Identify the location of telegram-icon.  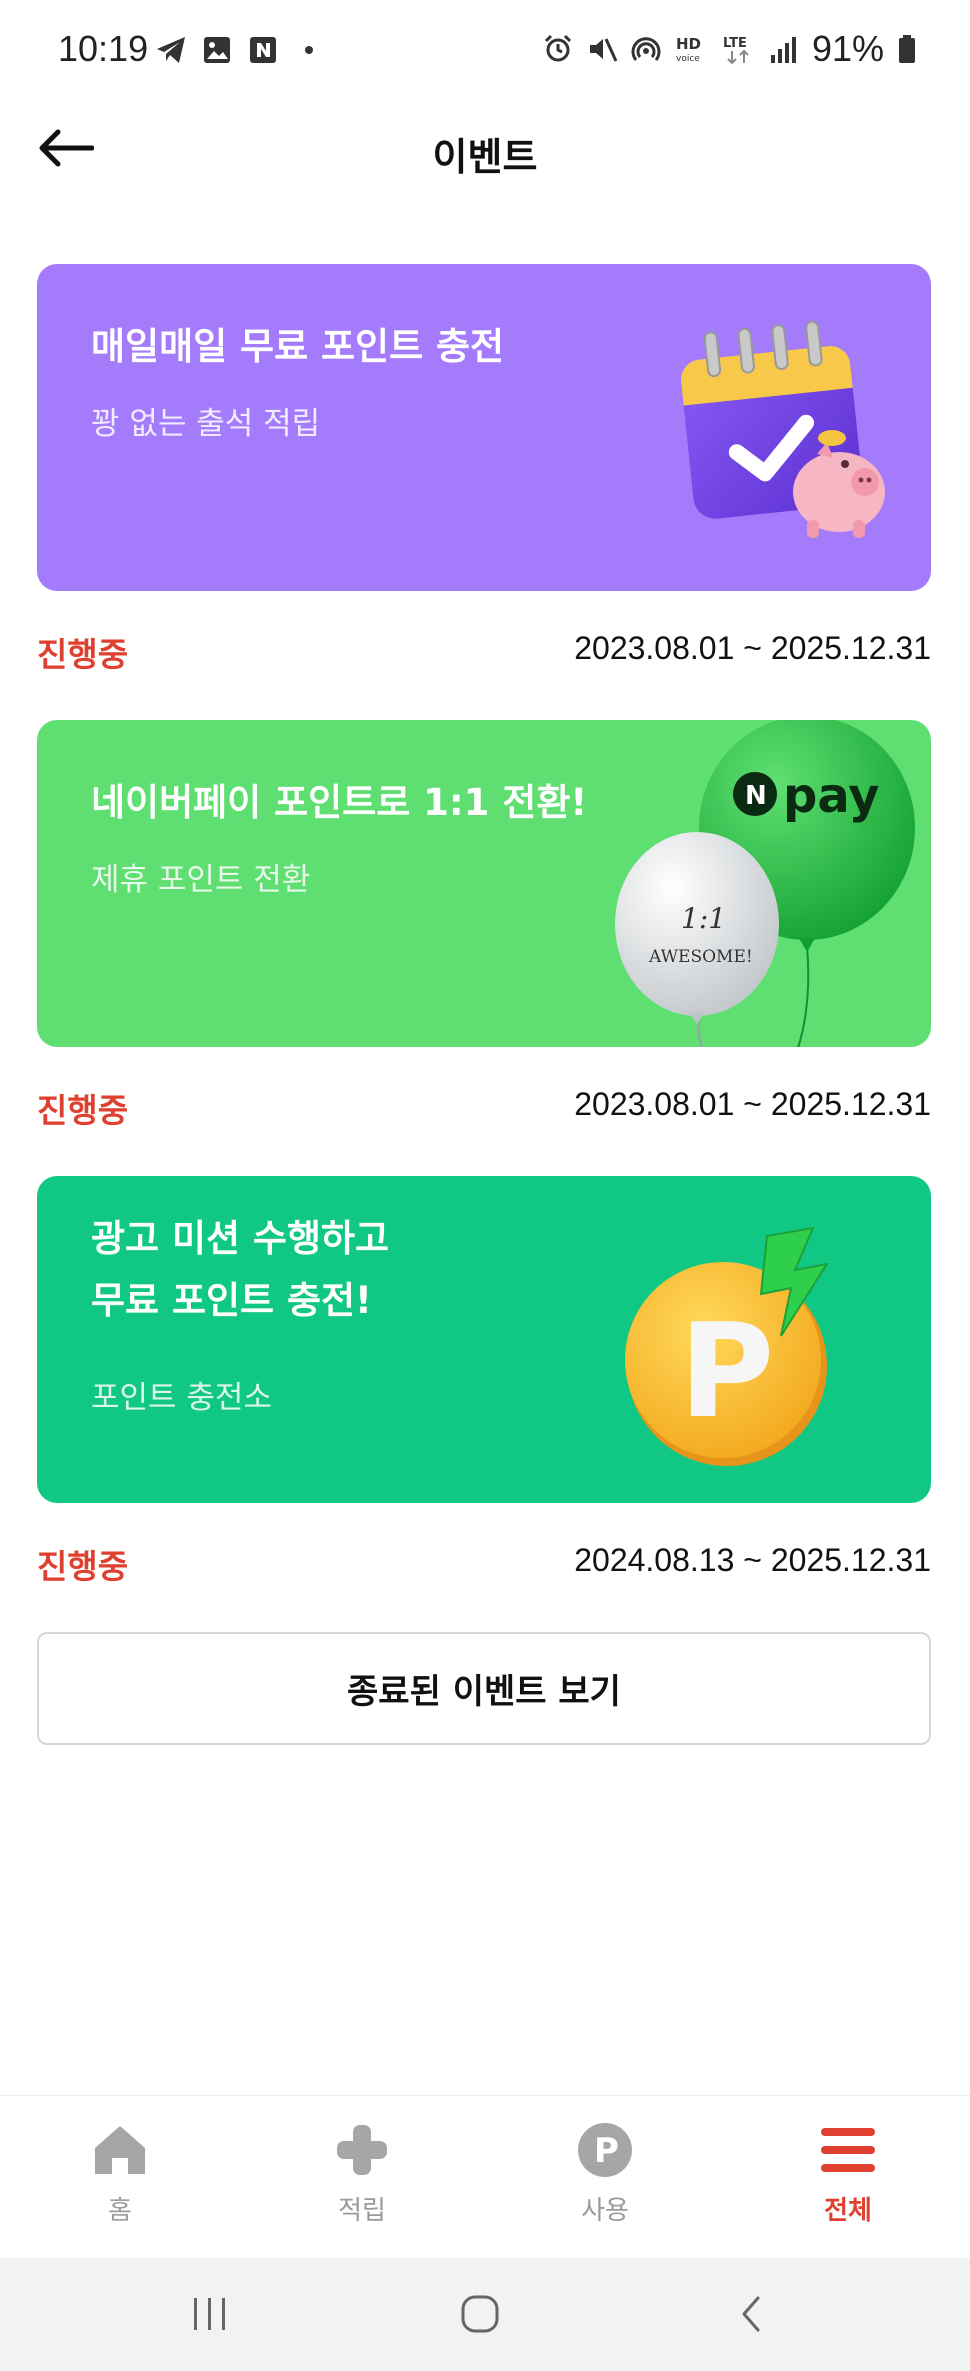
(171, 50).